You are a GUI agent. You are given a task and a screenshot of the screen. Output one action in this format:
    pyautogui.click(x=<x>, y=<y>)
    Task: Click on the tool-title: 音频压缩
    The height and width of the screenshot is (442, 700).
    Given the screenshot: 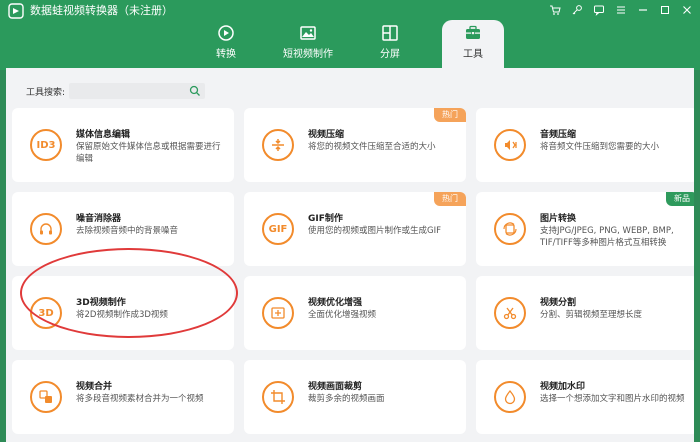 What is the action you would take?
    pyautogui.click(x=558, y=135)
    